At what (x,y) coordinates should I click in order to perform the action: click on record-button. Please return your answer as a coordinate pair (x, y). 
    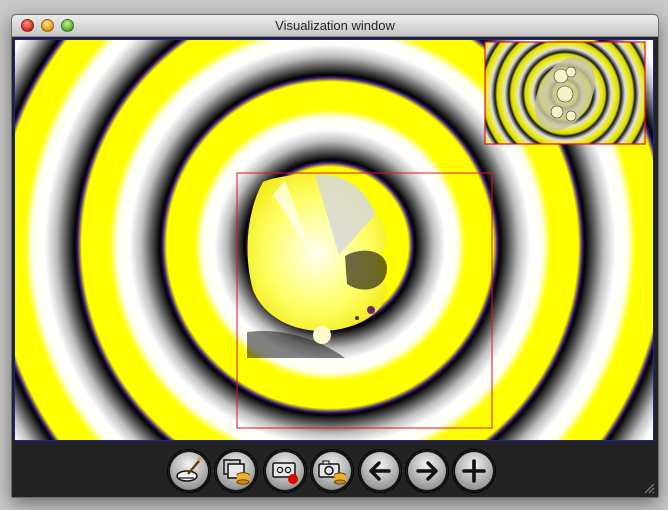
    Looking at the image, I should click on (285, 471).